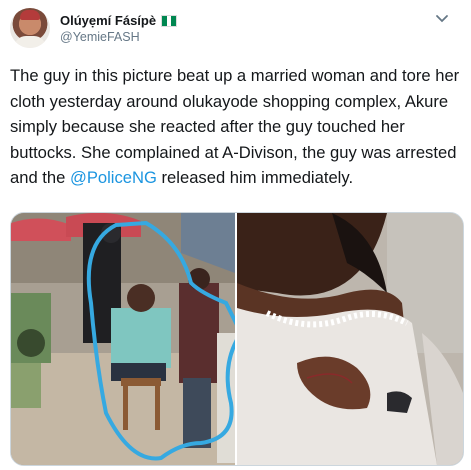  What do you see at coordinates (30, 15) in the screenshot?
I see `avatar-cap` at bounding box center [30, 15].